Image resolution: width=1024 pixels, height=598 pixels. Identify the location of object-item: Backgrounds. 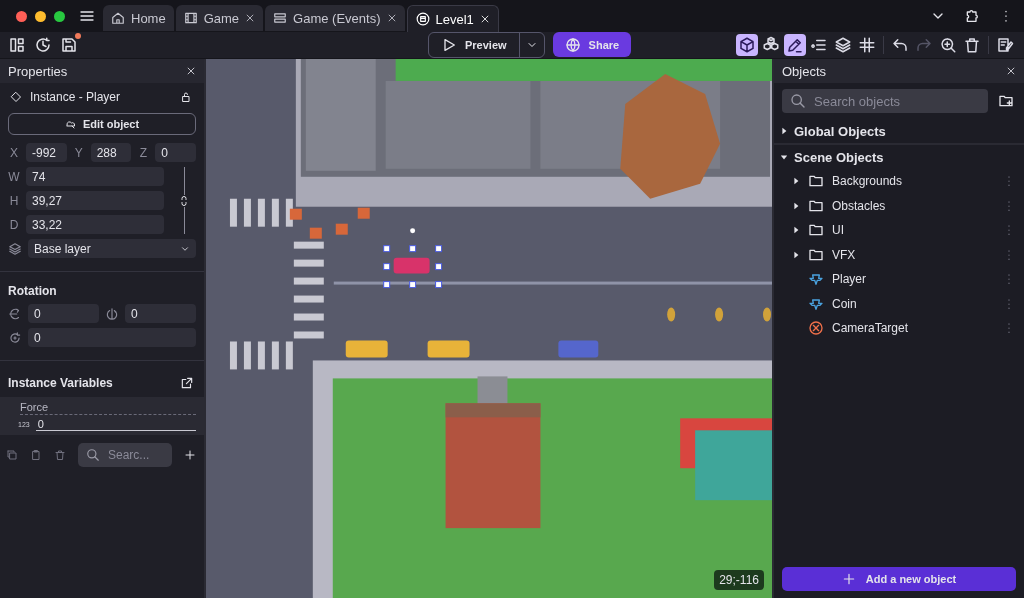
(899, 181).